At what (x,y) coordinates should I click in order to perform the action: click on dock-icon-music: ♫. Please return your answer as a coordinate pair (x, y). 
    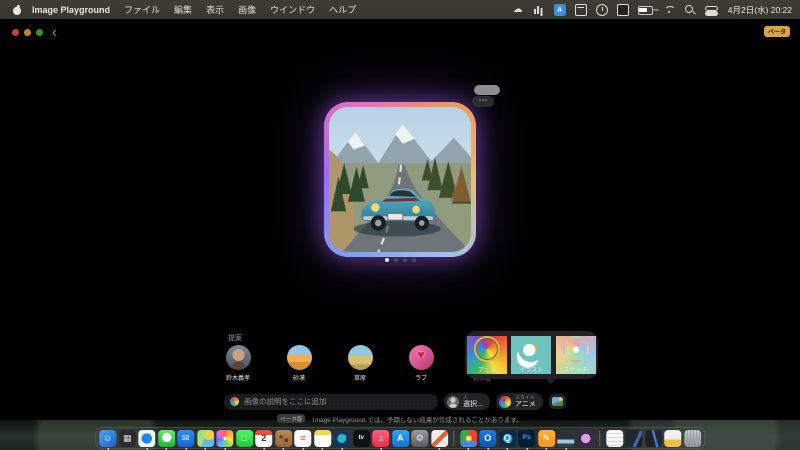
    Looking at the image, I should click on (381, 439).